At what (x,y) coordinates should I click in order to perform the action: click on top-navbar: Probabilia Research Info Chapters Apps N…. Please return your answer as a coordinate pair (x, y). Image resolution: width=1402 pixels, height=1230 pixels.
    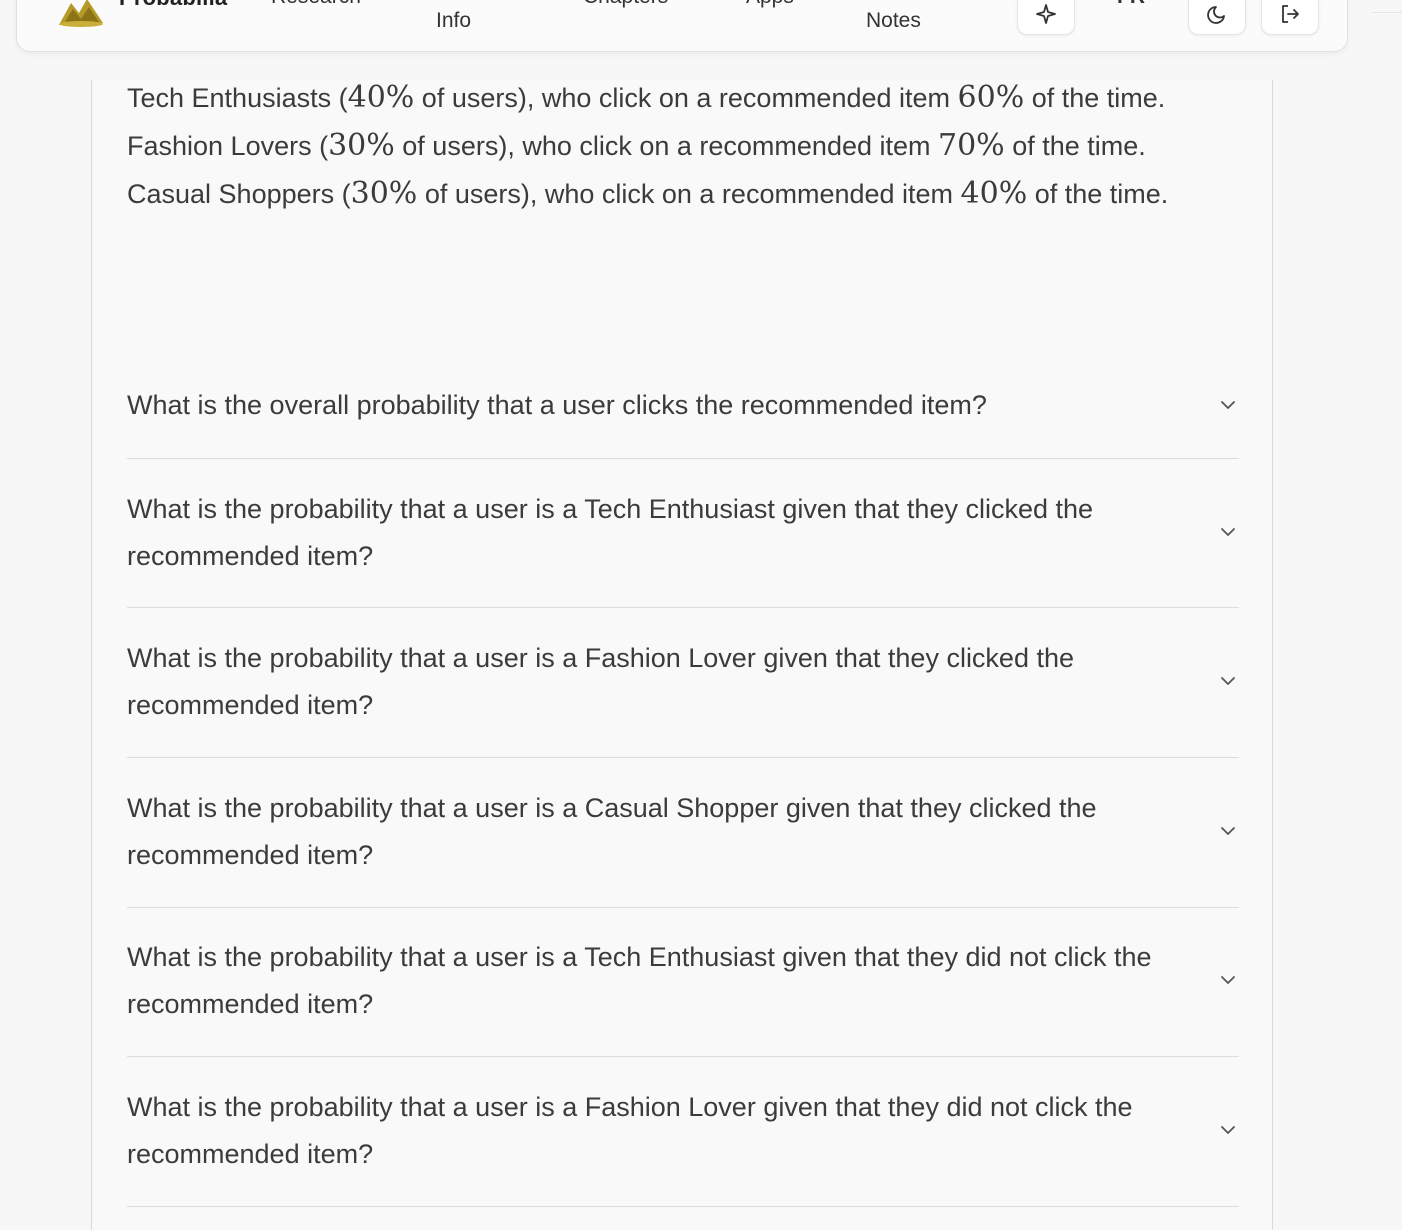
    Looking at the image, I should click on (682, 26).